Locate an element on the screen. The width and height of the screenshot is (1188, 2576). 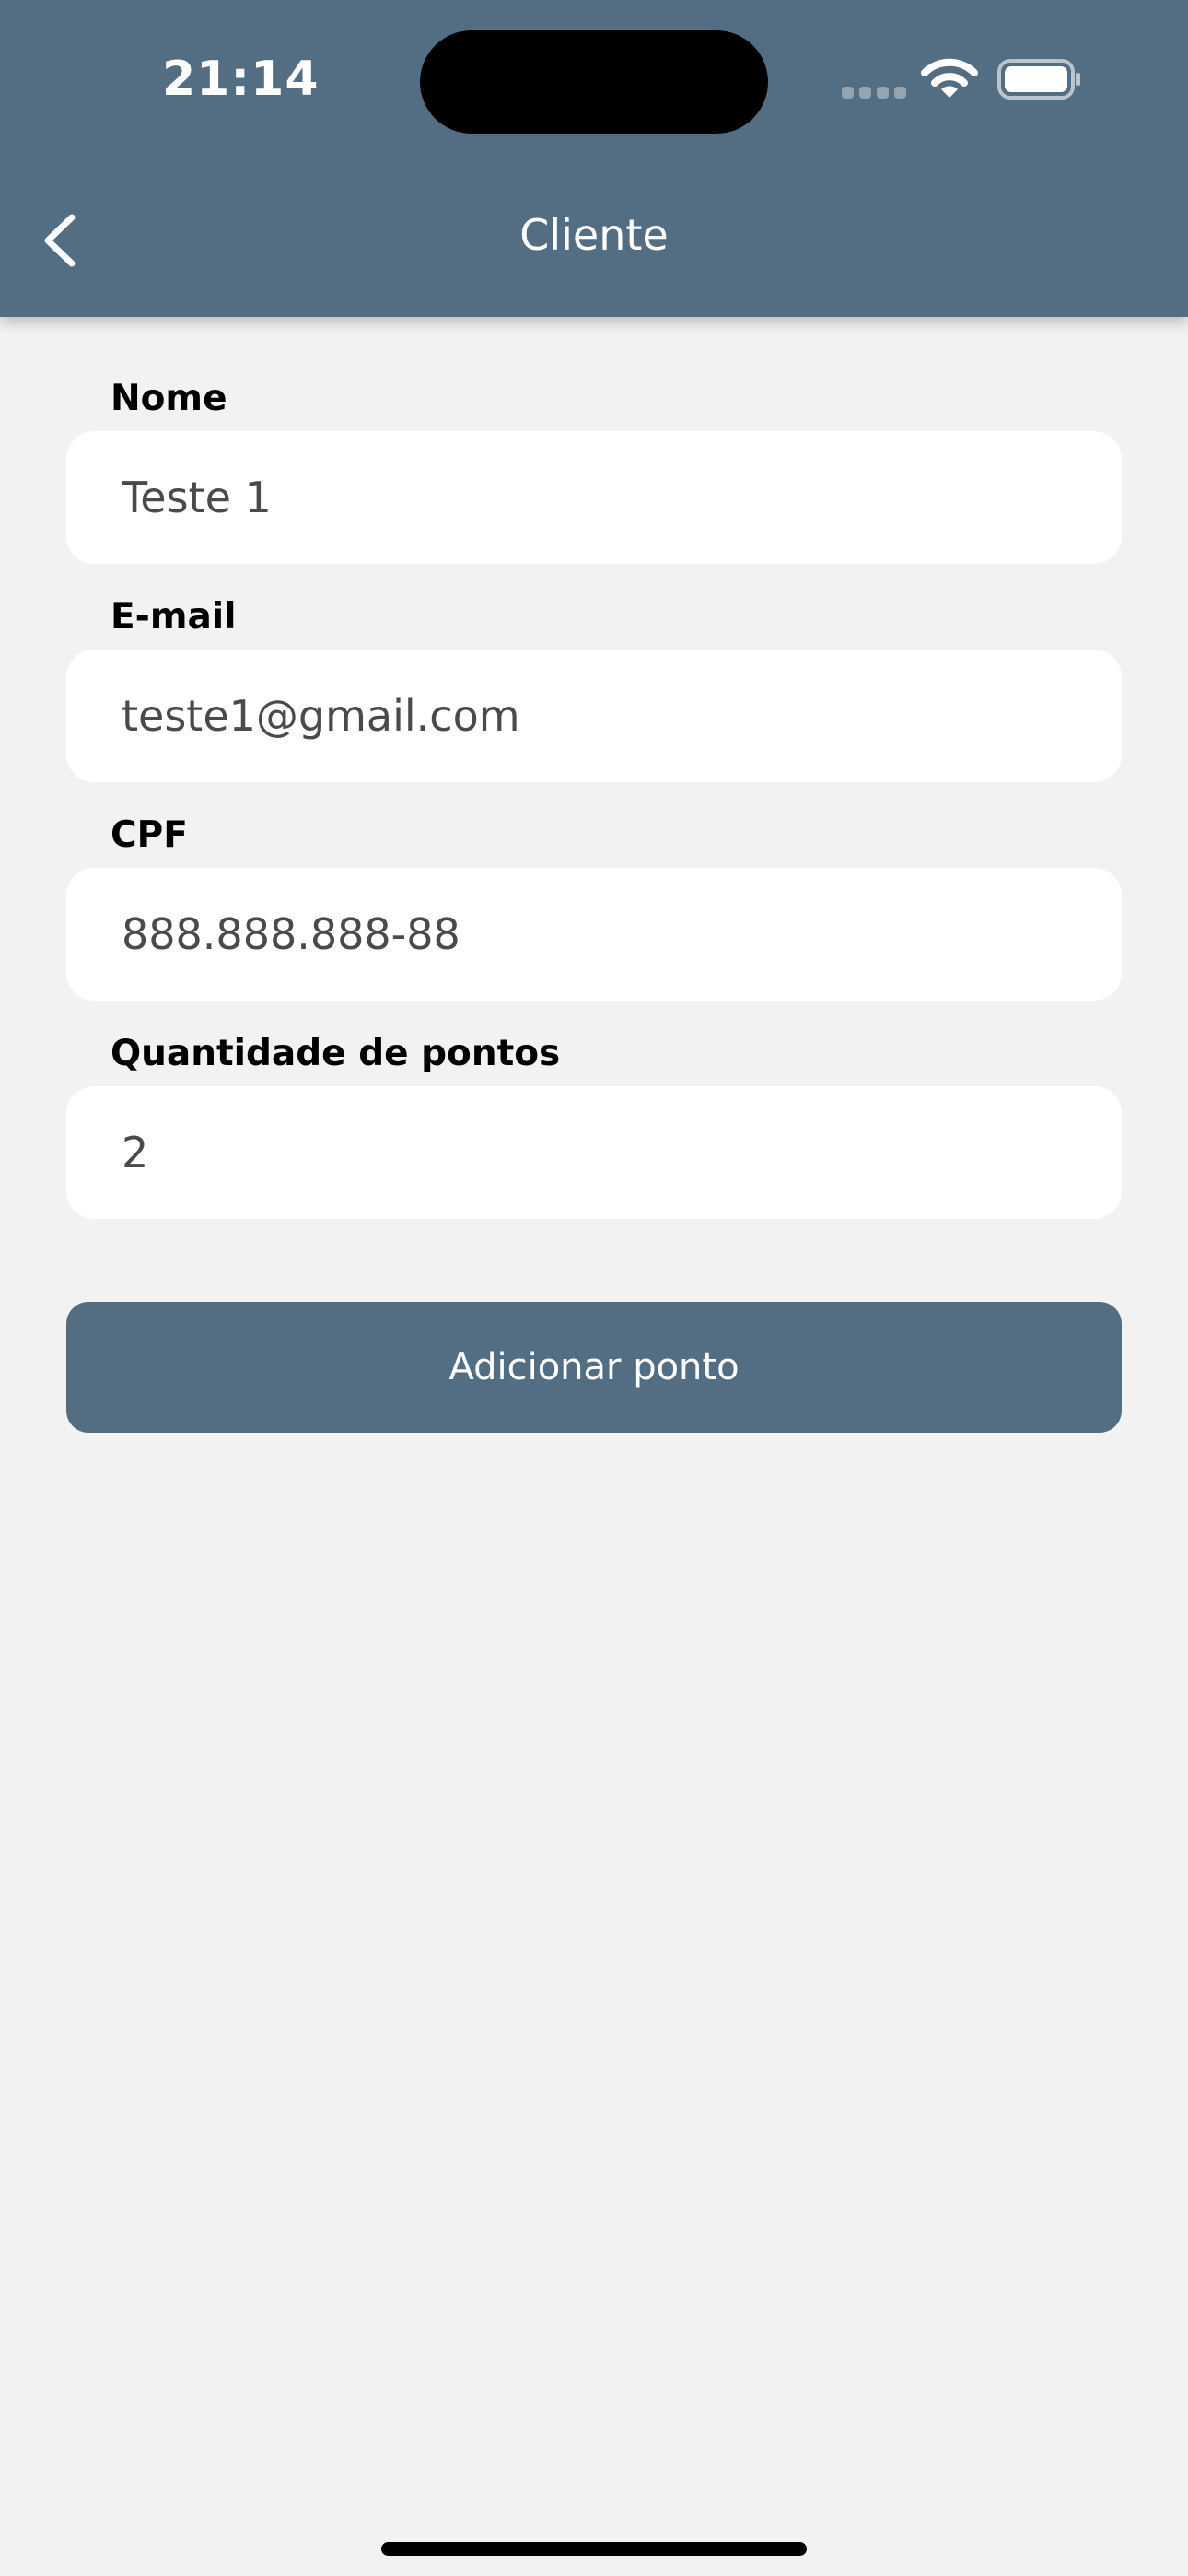
pontos-label: Quantidade de pontos is located at coordinates (336, 1053).